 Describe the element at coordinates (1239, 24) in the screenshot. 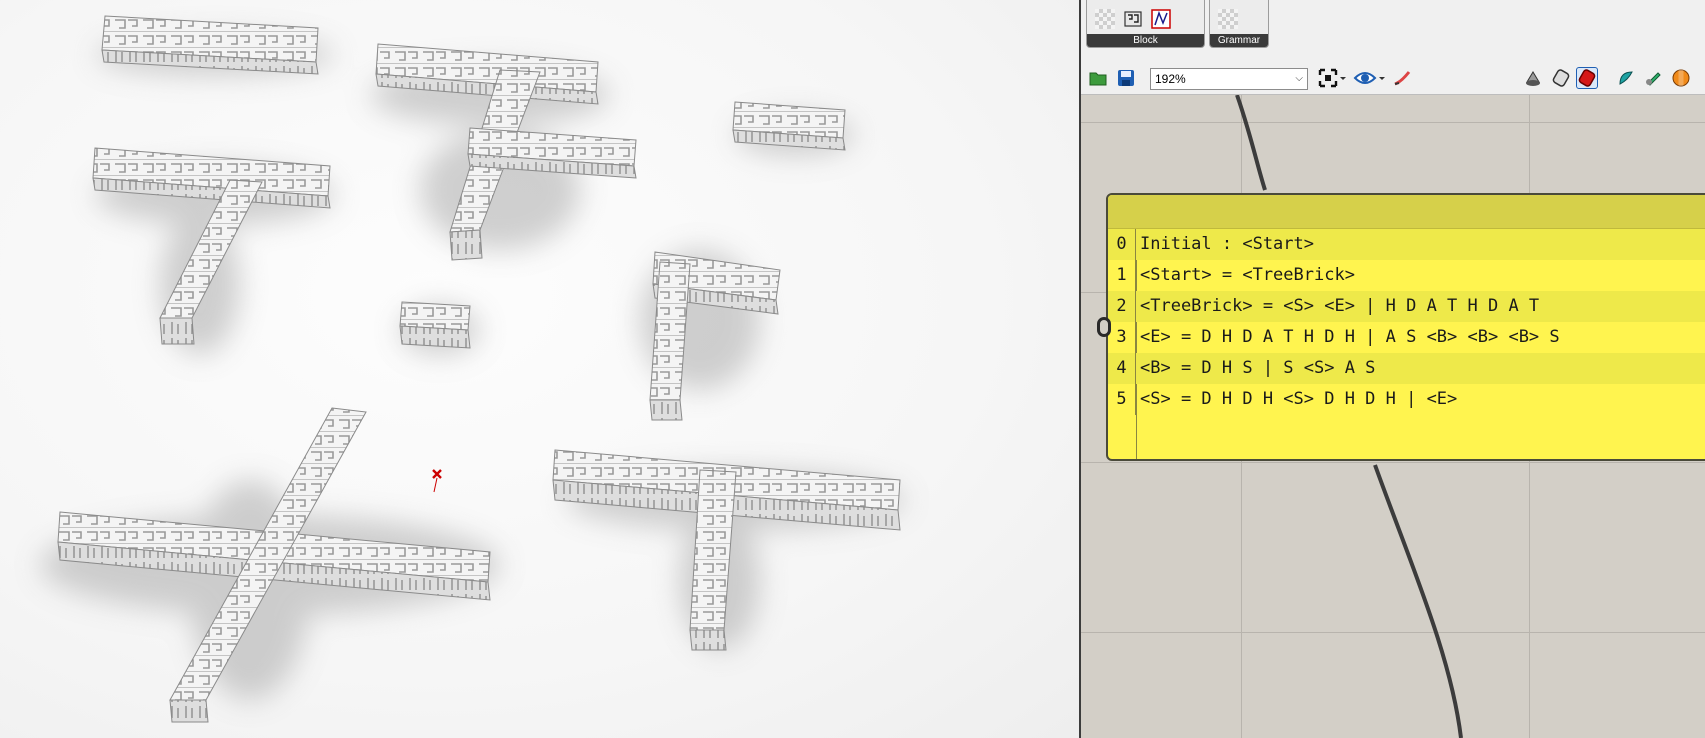

I see `ribbon-group-grammar: Grammar` at that location.